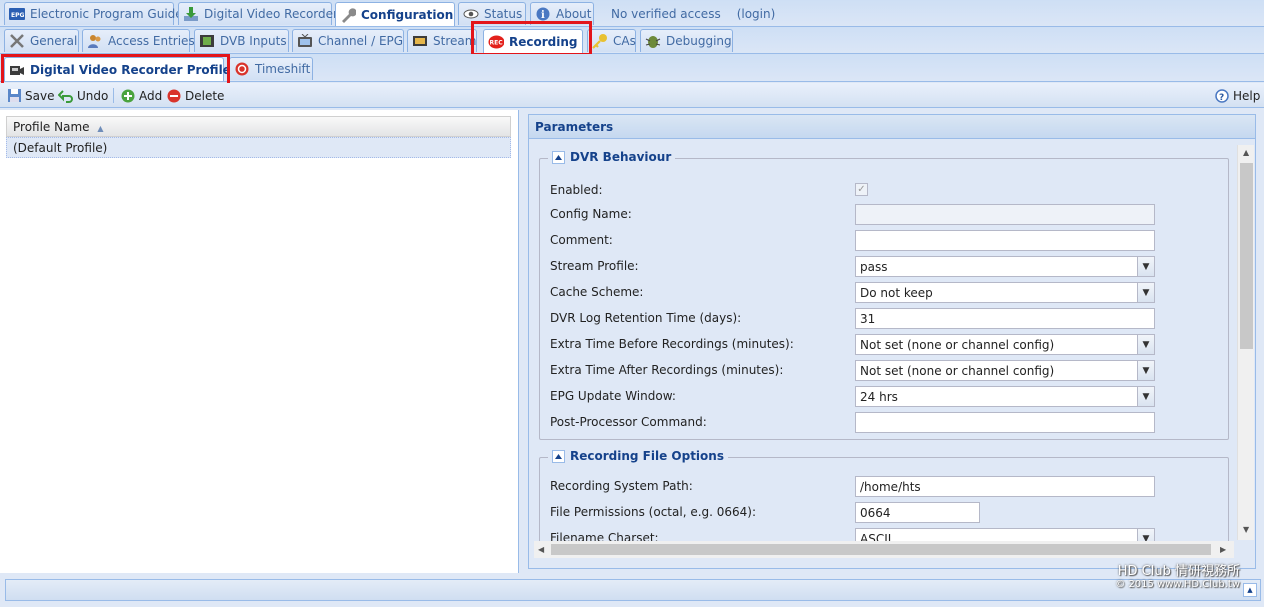  What do you see at coordinates (205, 95) in the screenshot?
I see `delete-button-label: Delete` at bounding box center [205, 95].